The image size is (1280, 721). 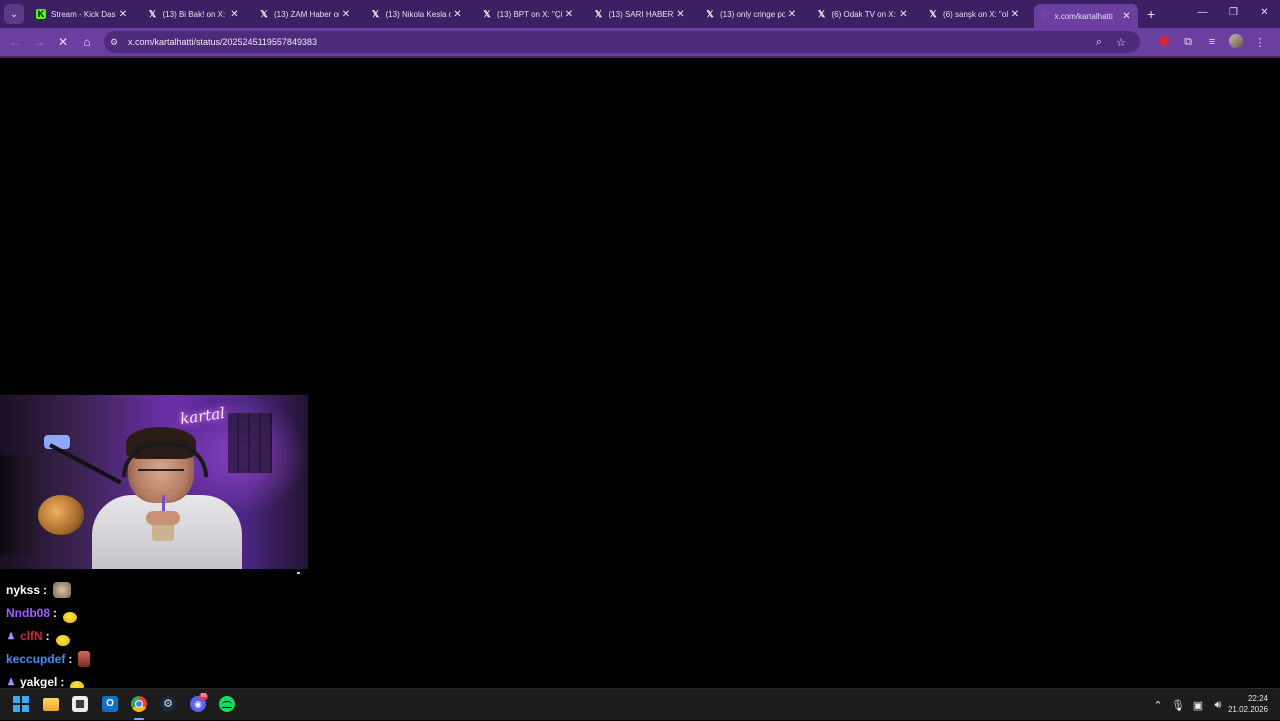 What do you see at coordinates (1151, 14) in the screenshot?
I see `new-tab-button: +` at bounding box center [1151, 14].